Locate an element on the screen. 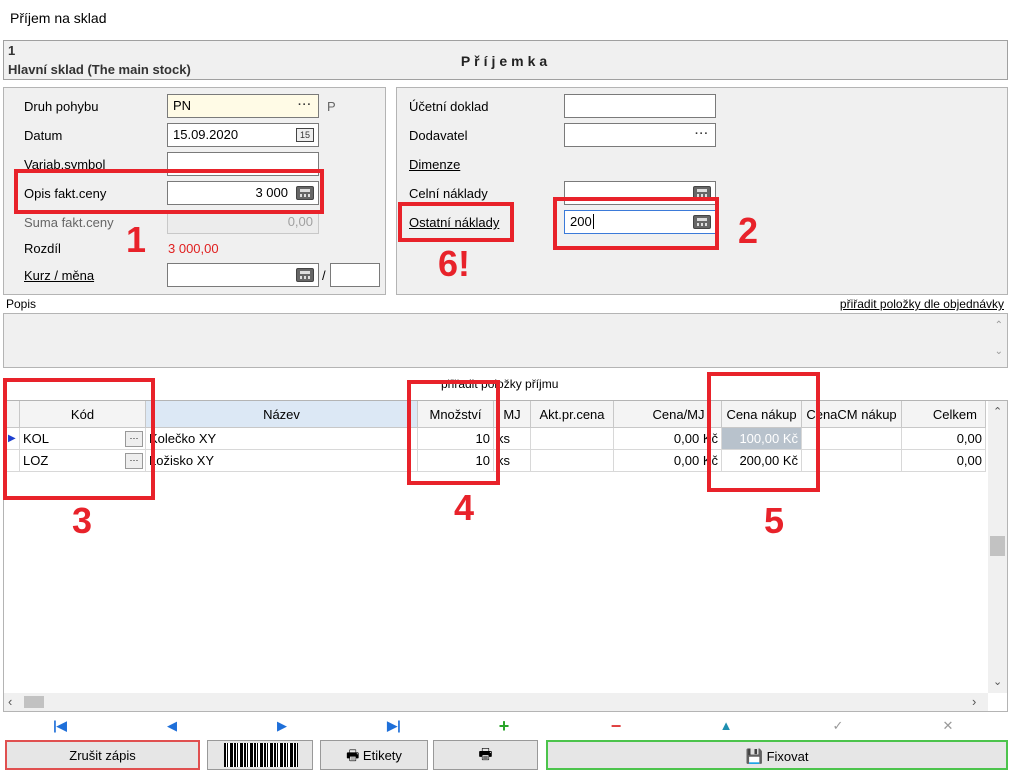  annotation-number-2: 2 is located at coordinates (748, 230).